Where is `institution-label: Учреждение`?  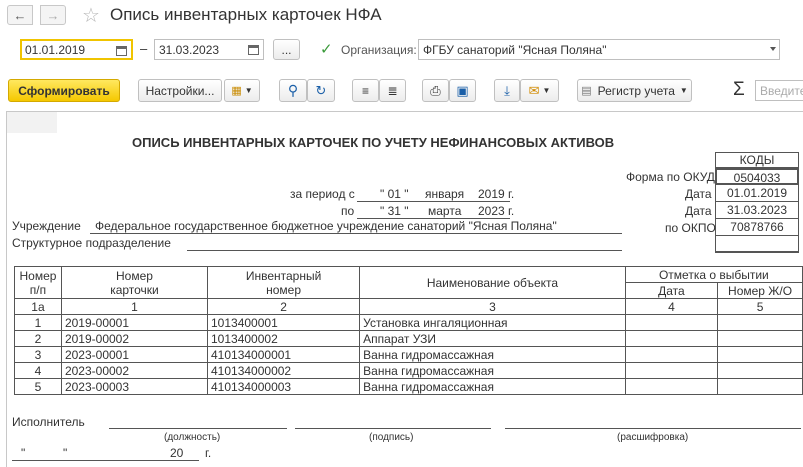 institution-label: Учреждение is located at coordinates (46, 226).